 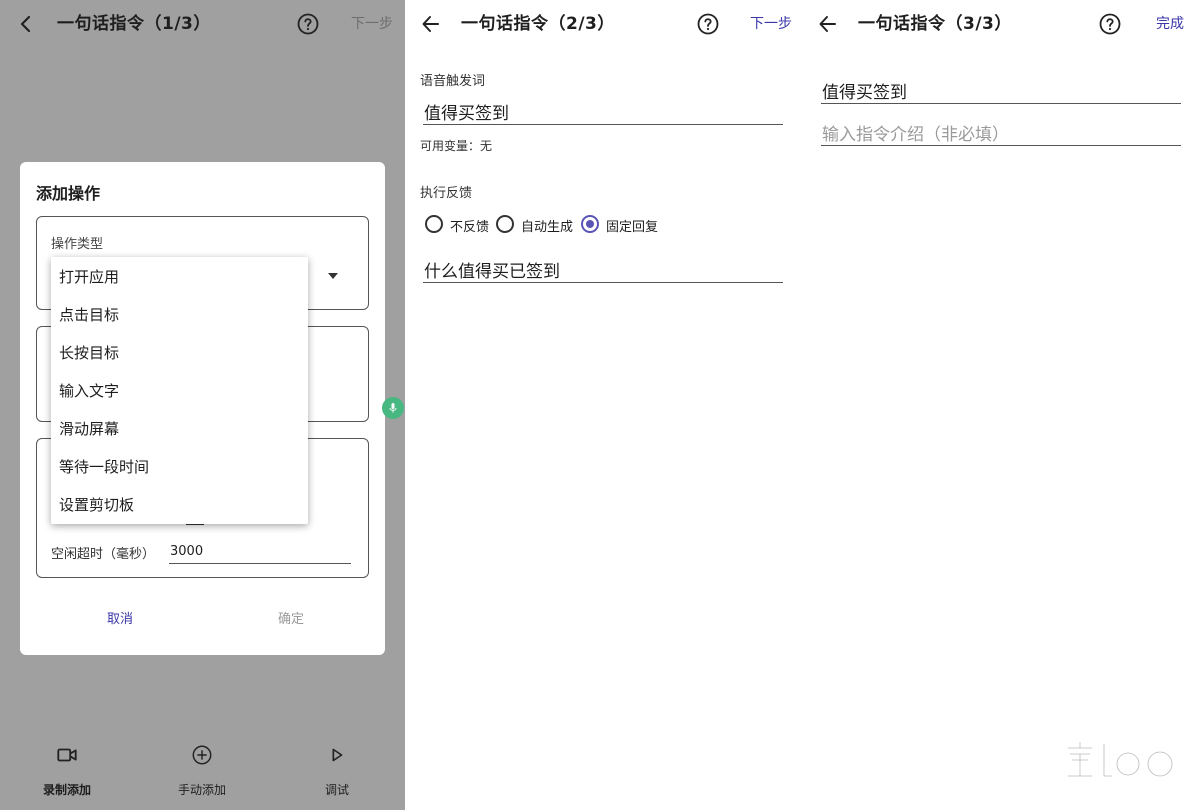 I want to click on top-bar: 一句话指令（1/3） 下一步, so click(x=202, y=24).